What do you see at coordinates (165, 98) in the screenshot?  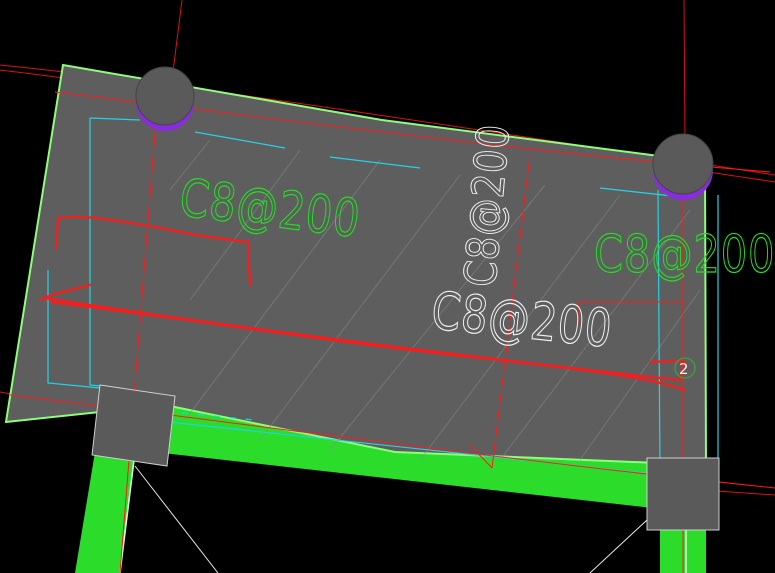 I see `column-top-left` at bounding box center [165, 98].